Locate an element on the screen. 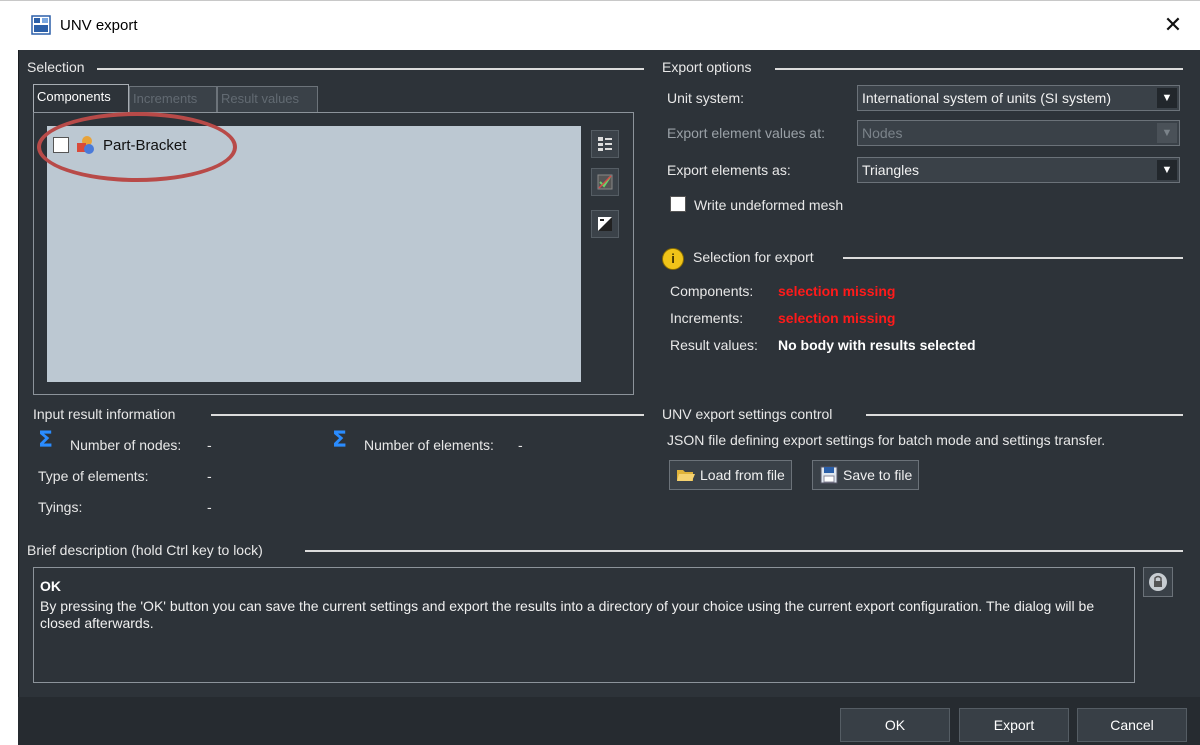 Image resolution: width=1200 pixels, height=745 pixels. invert-selection-button is located at coordinates (605, 224).